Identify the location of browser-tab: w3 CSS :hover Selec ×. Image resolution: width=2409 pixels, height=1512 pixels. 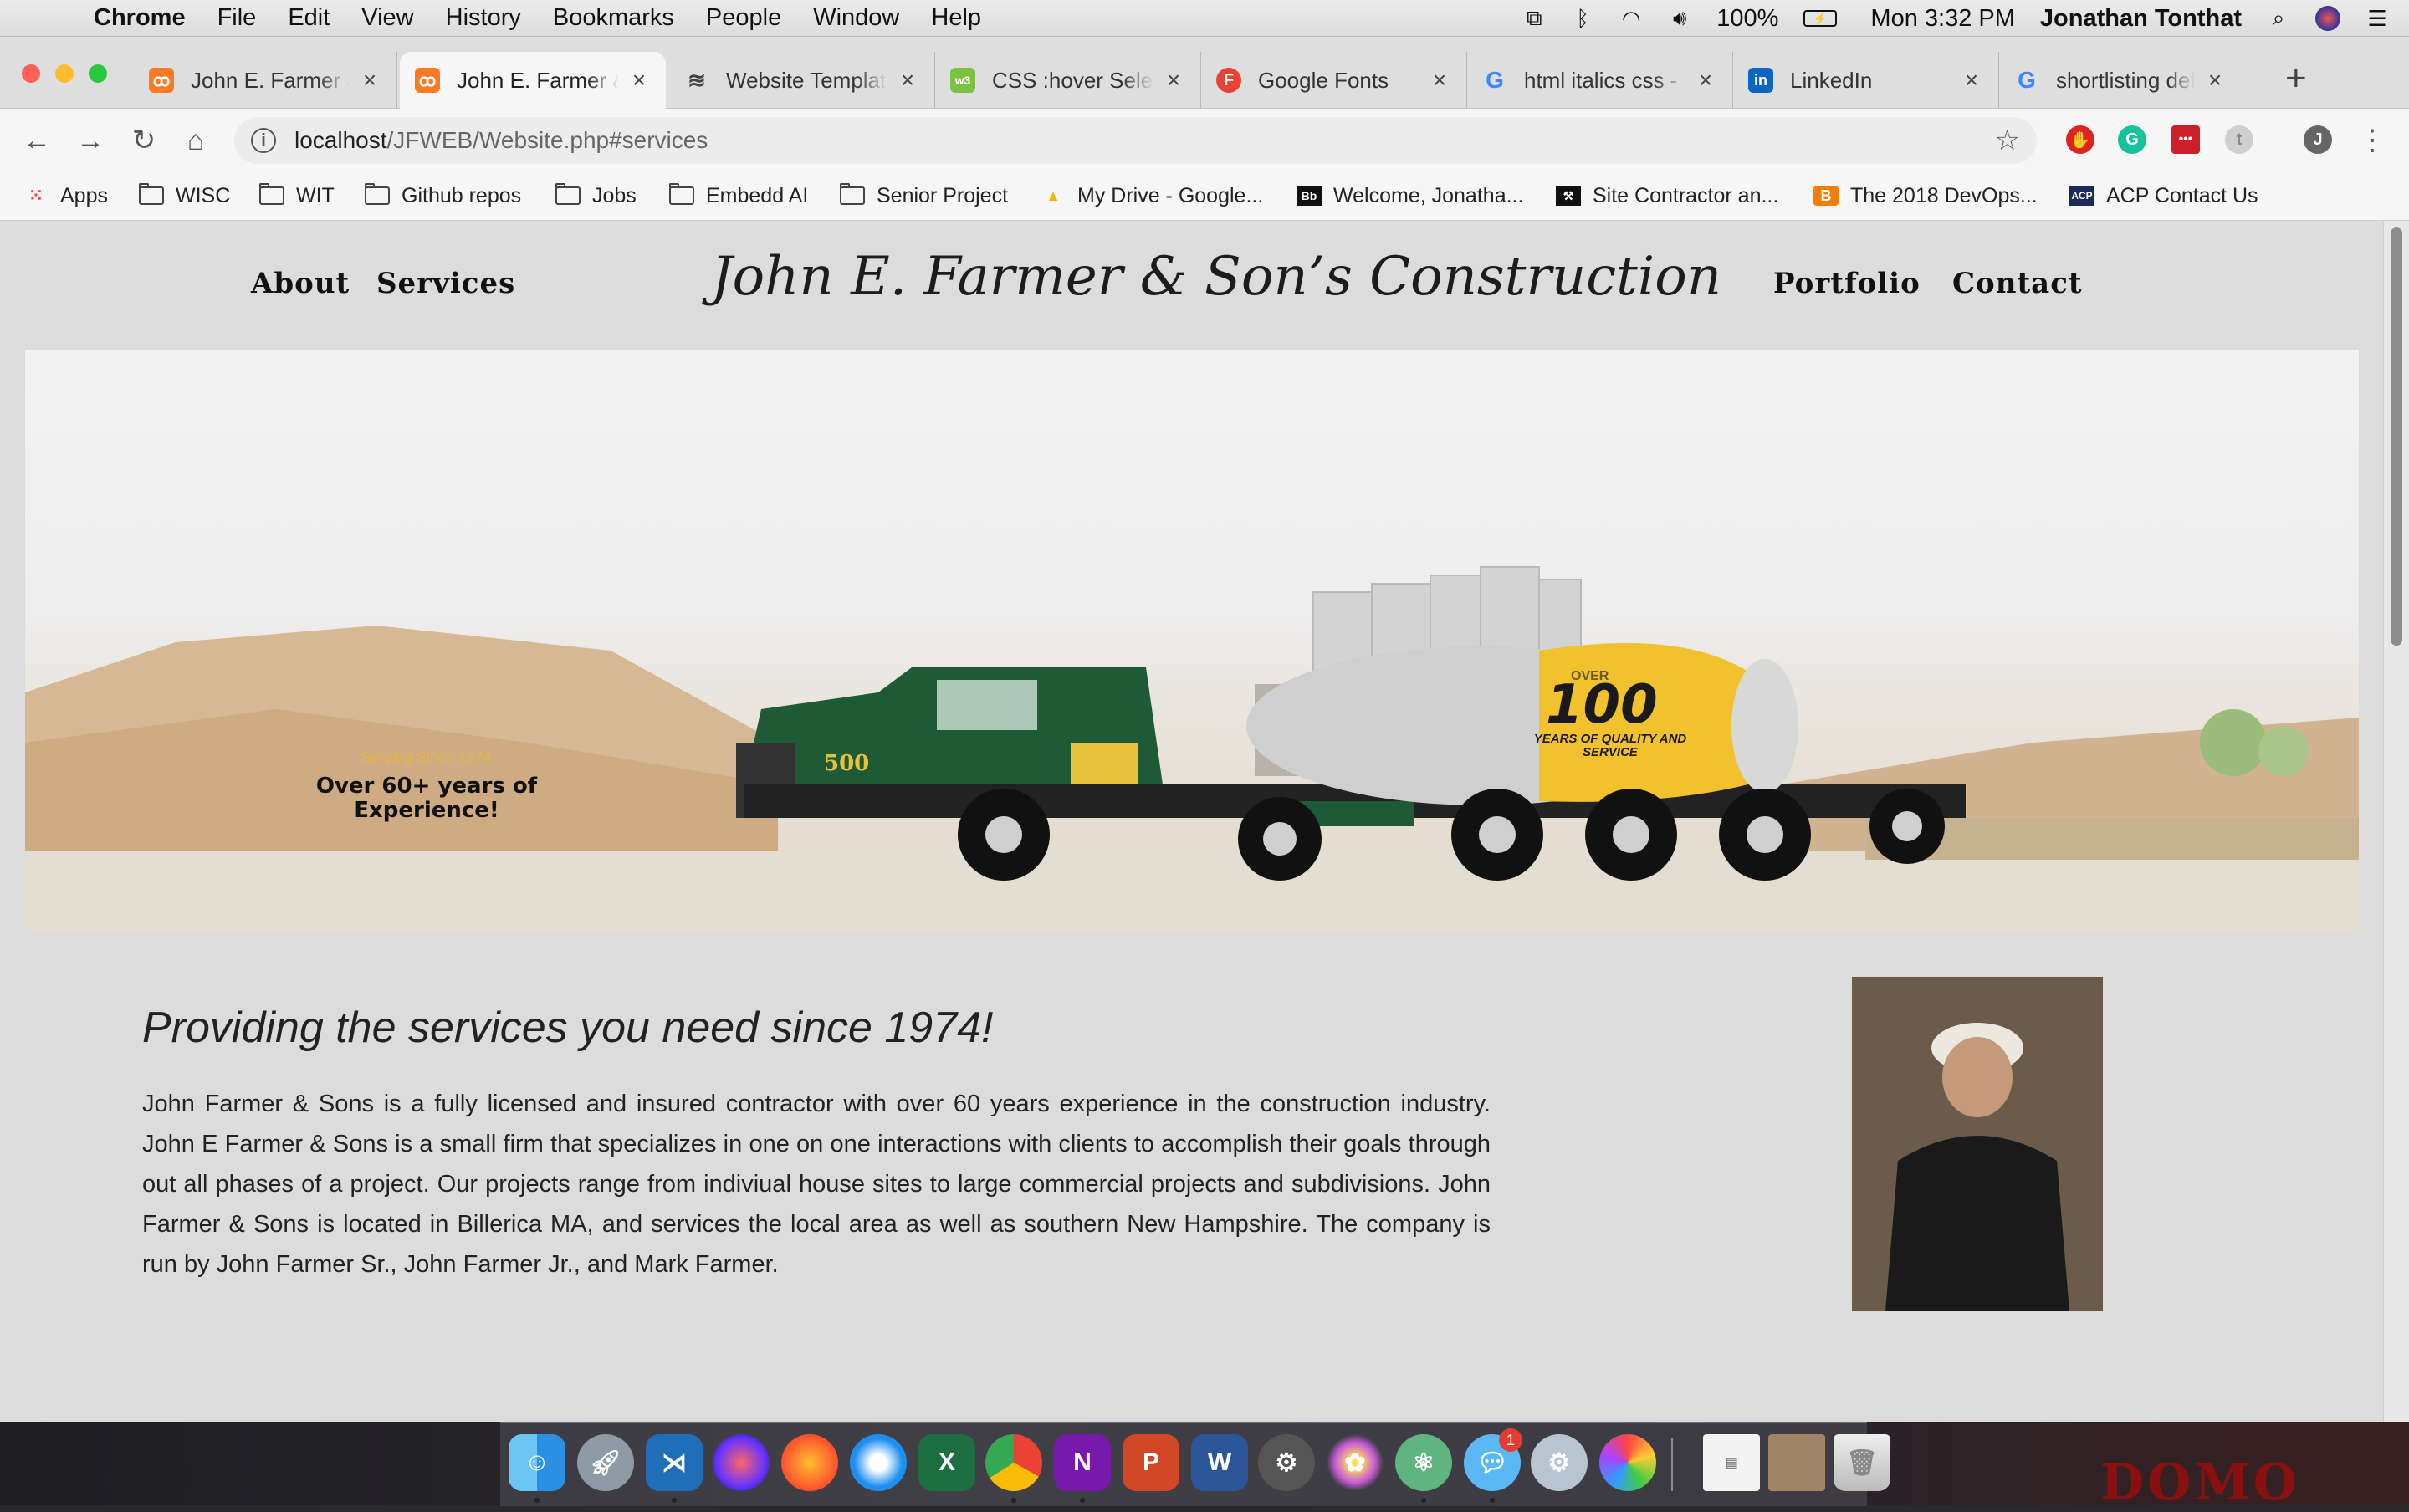
(1068, 80).